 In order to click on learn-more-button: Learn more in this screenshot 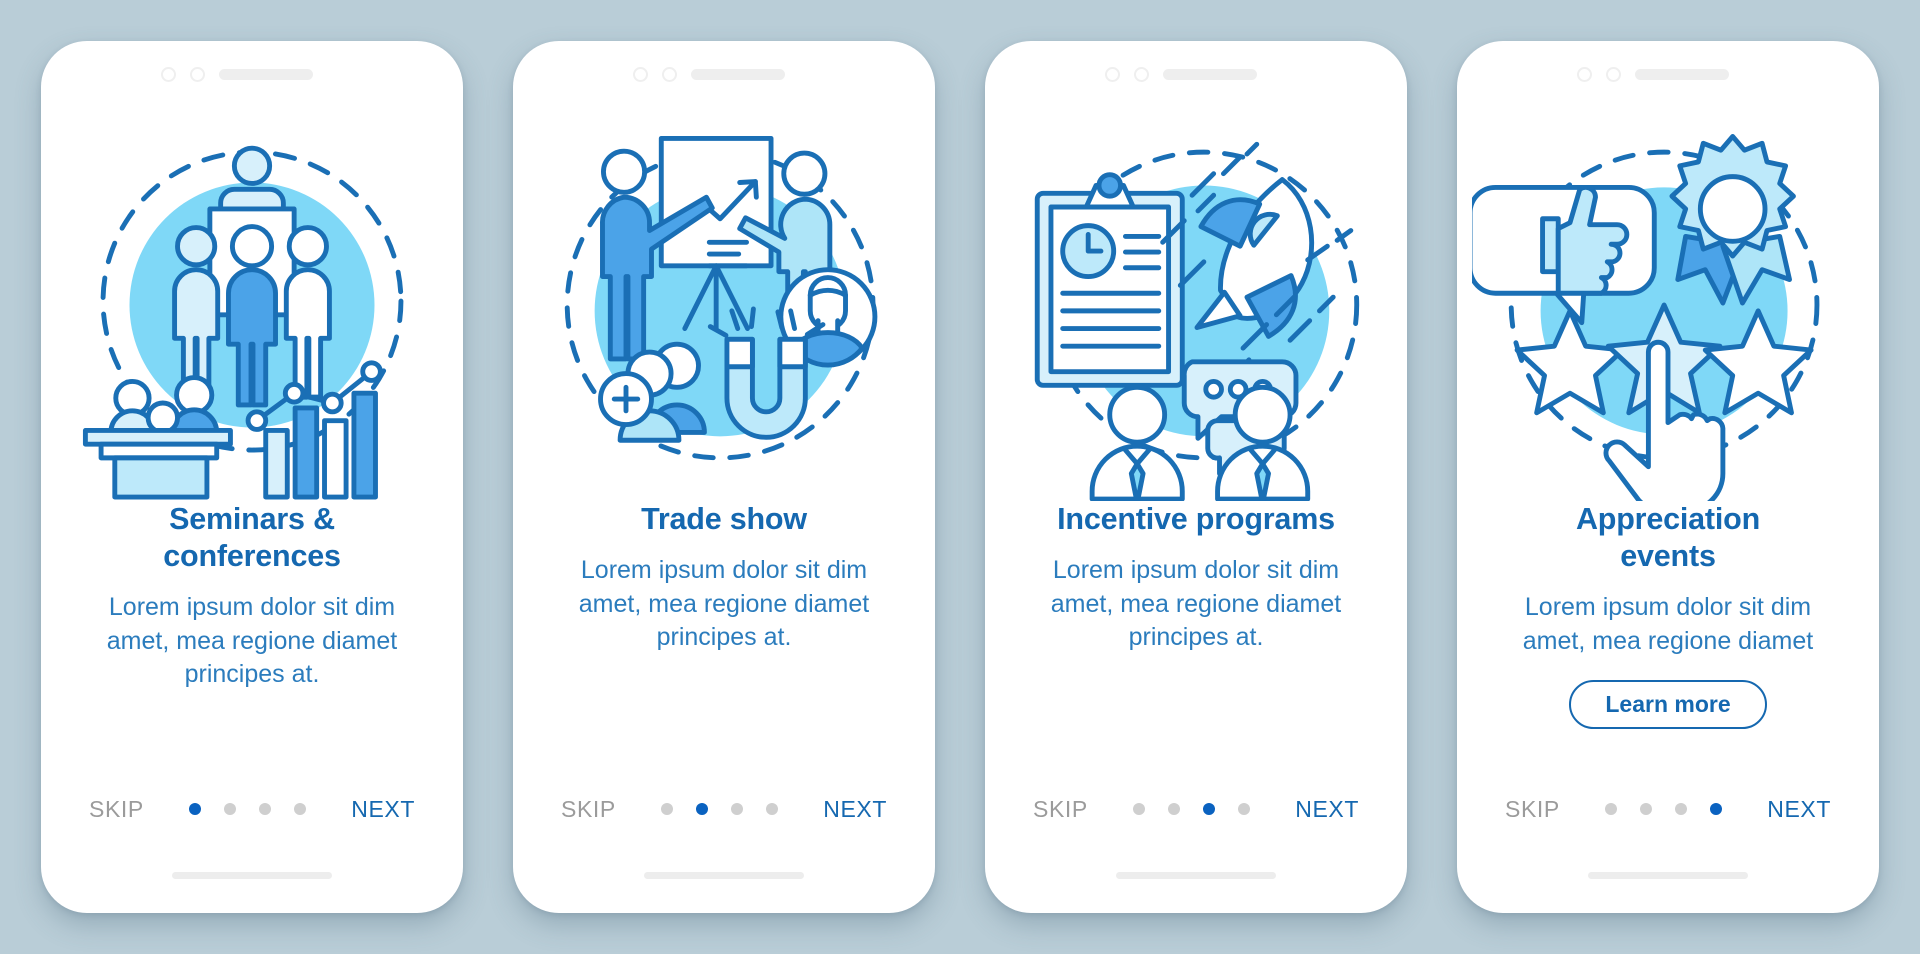, I will do `click(1668, 705)`.